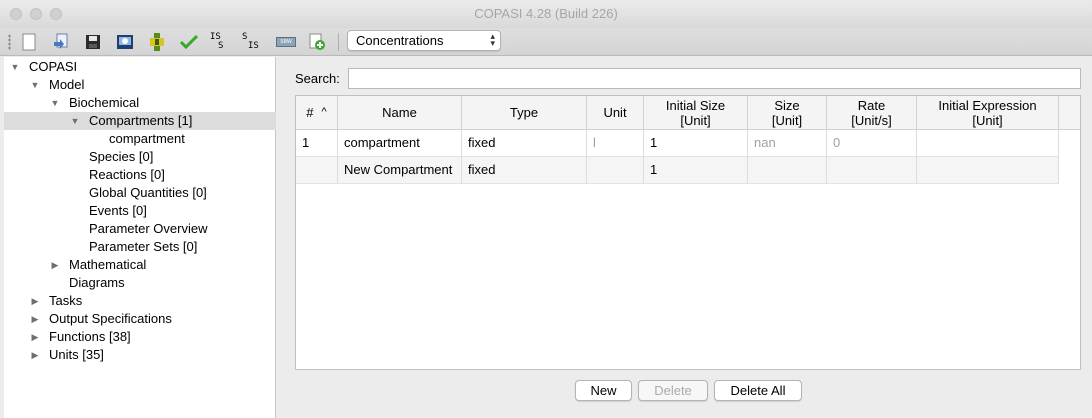 The width and height of the screenshot is (1092, 418). Describe the element at coordinates (603, 390) in the screenshot. I see `new-button: New` at that location.